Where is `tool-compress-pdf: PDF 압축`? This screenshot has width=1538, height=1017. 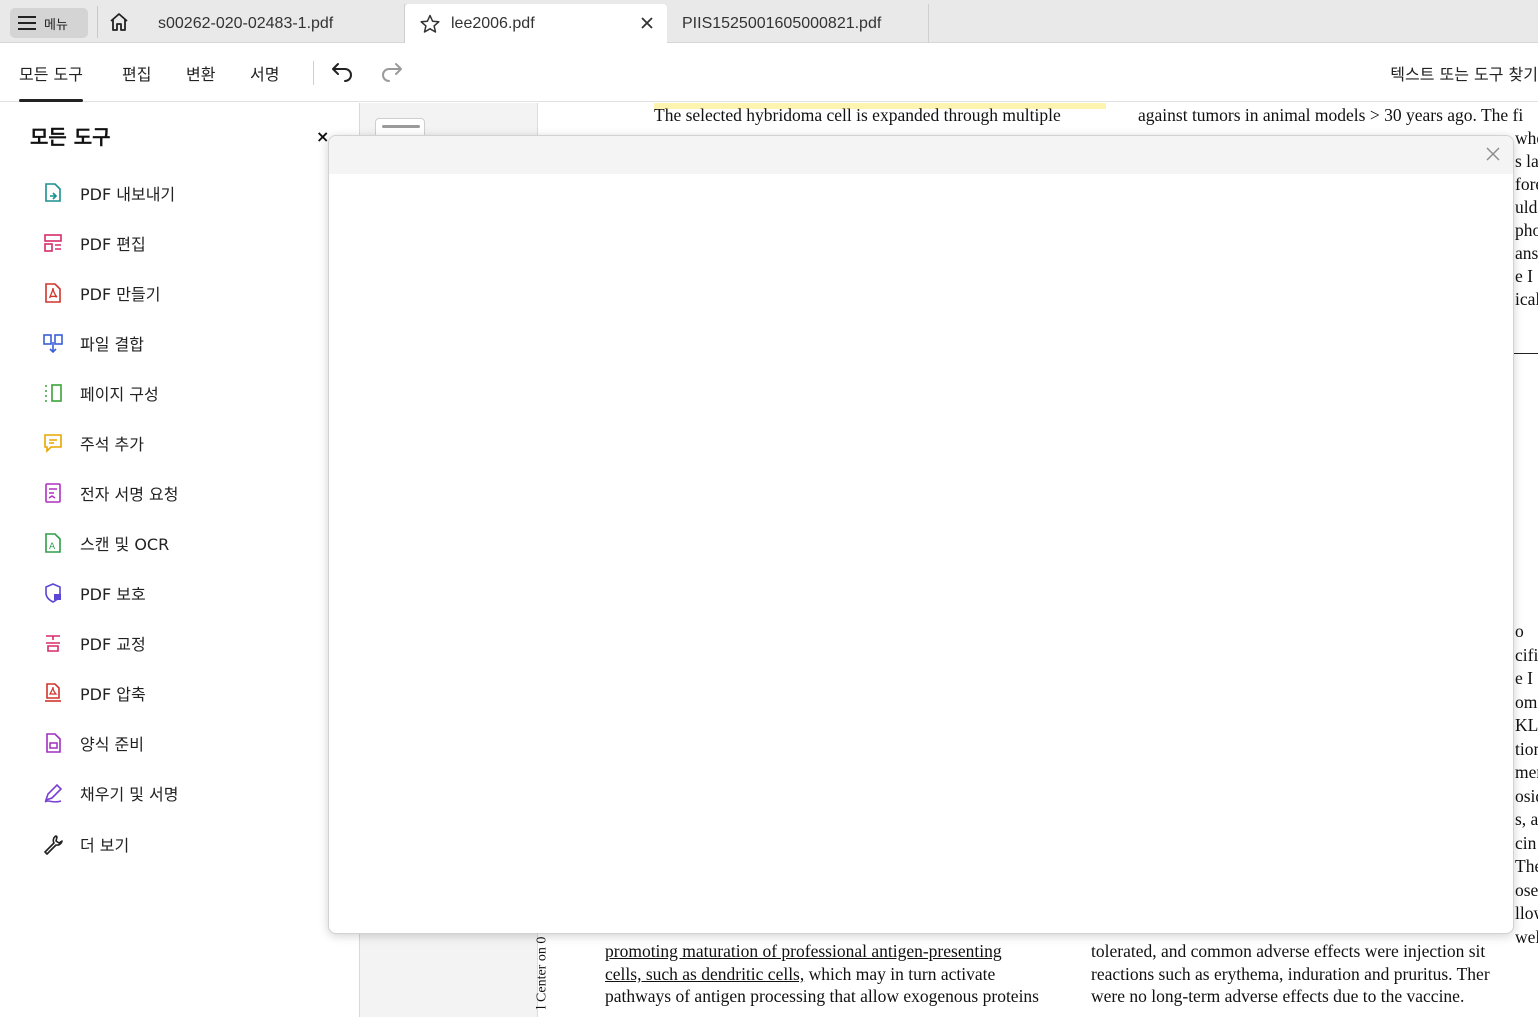
tool-compress-pdf: PDF 압축 is located at coordinates (93, 693).